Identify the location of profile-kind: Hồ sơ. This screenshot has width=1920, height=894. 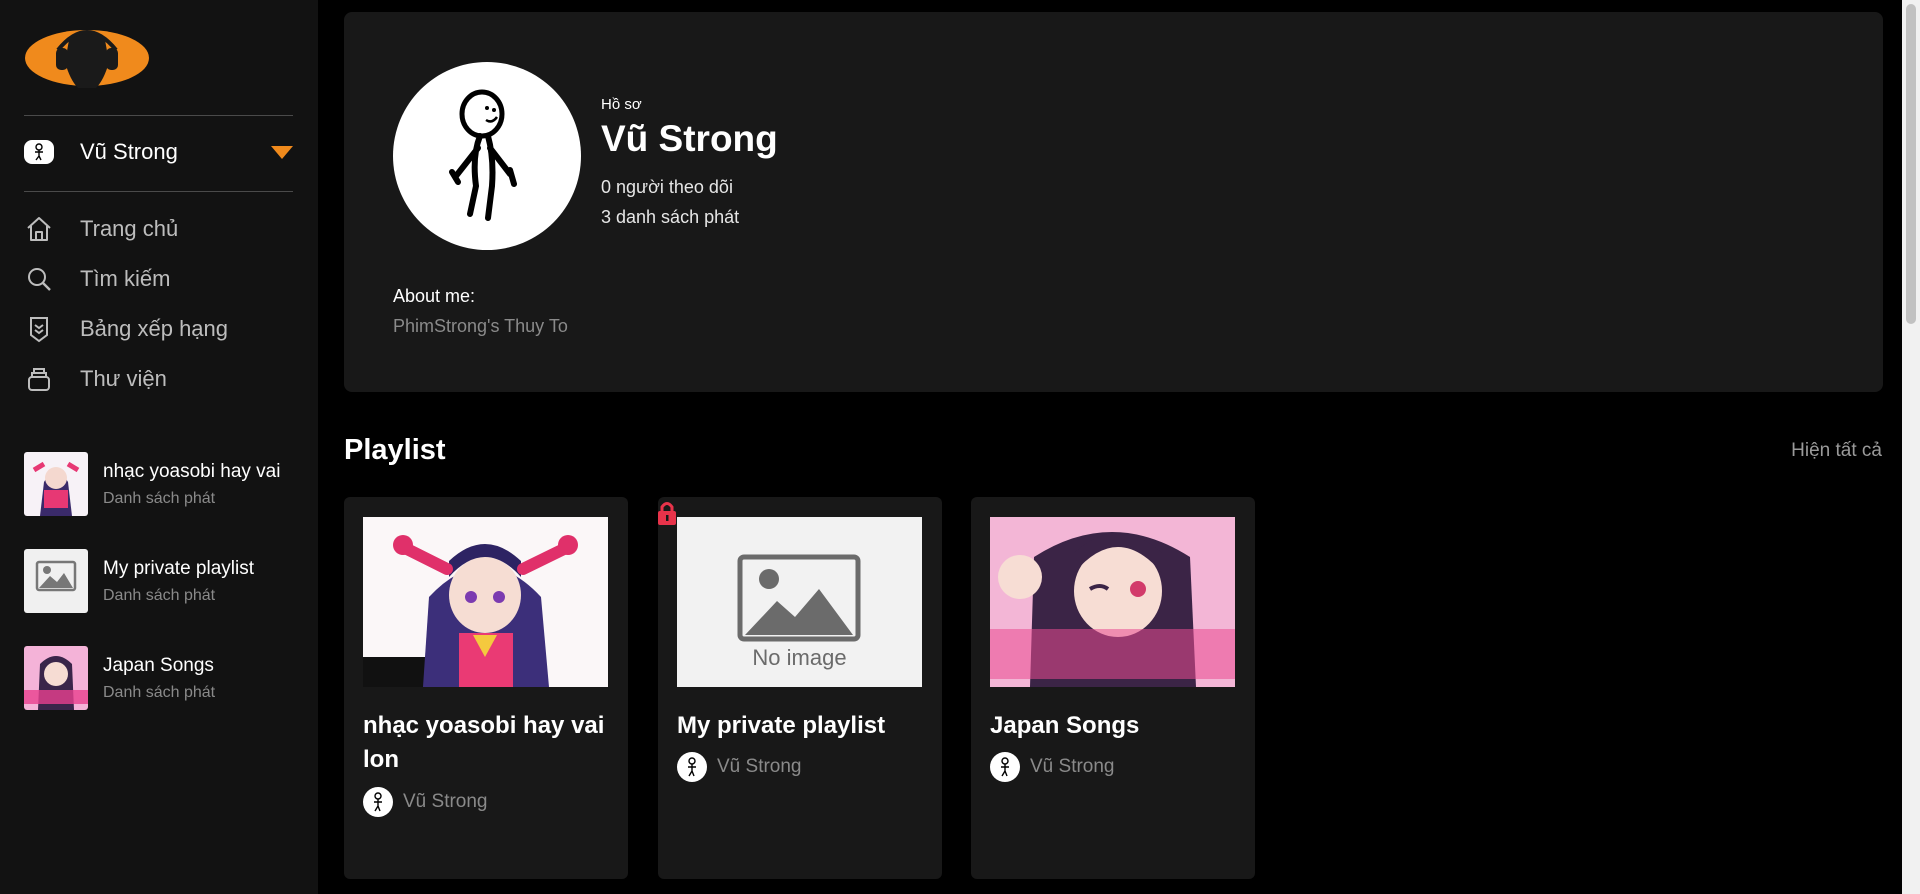
(621, 104).